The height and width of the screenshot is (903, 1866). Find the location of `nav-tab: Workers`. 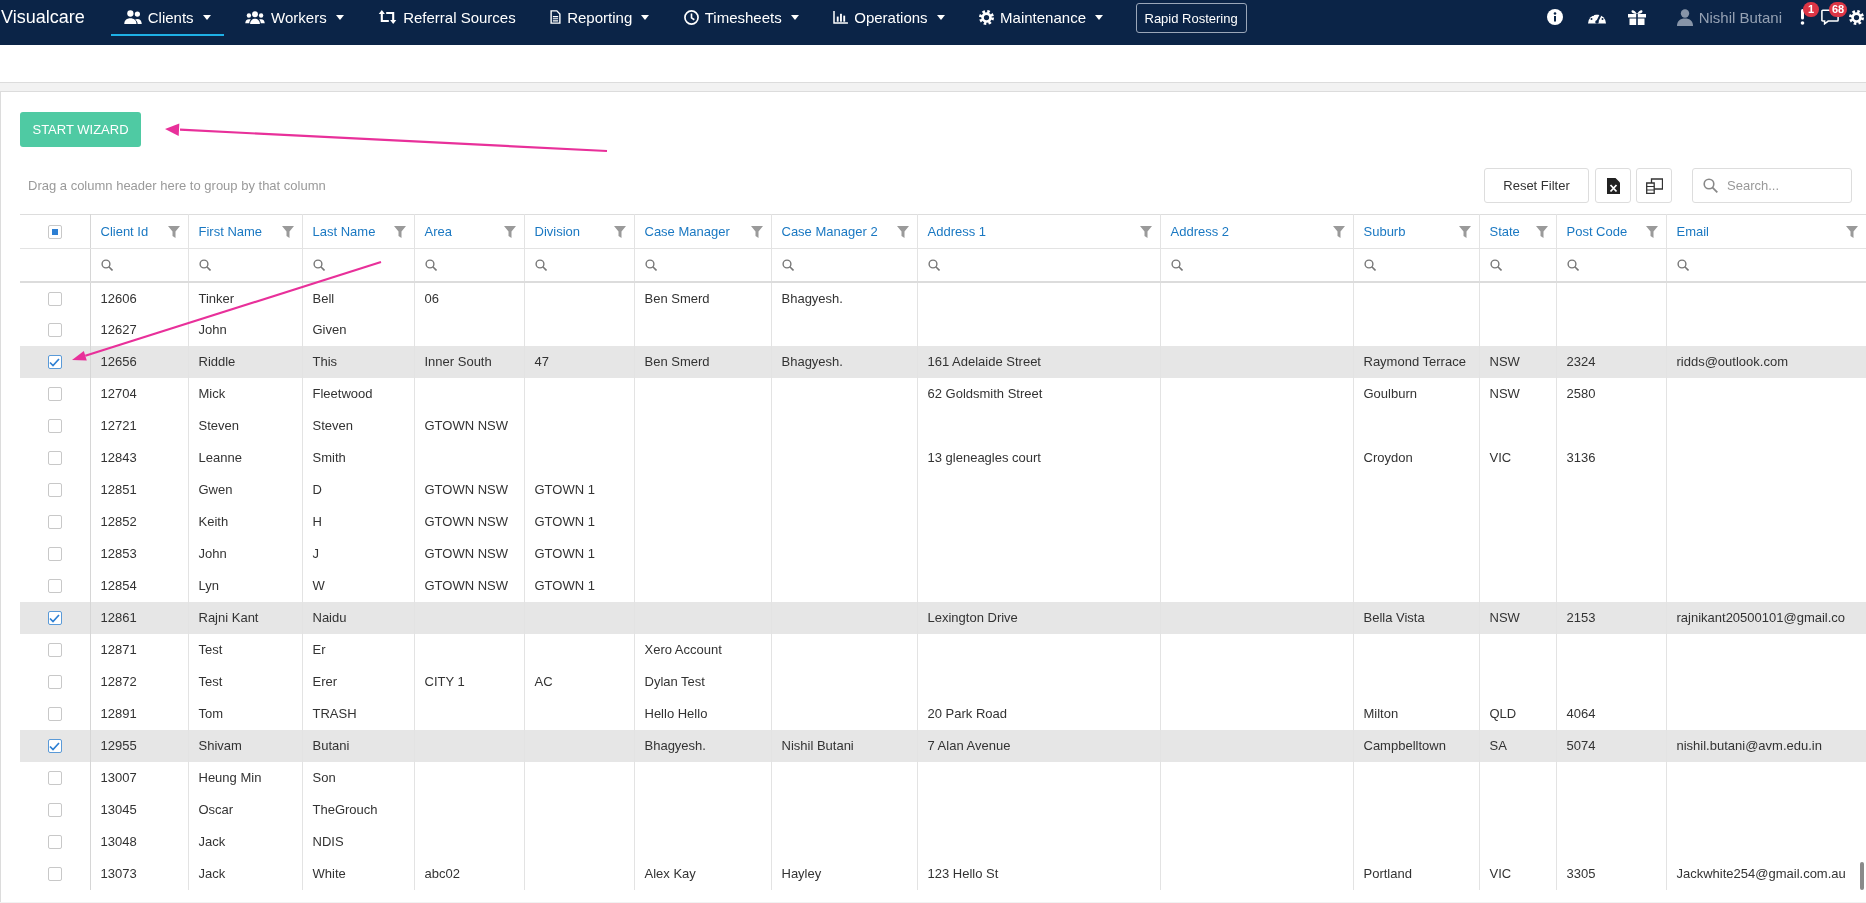

nav-tab: Workers is located at coordinates (294, 18).